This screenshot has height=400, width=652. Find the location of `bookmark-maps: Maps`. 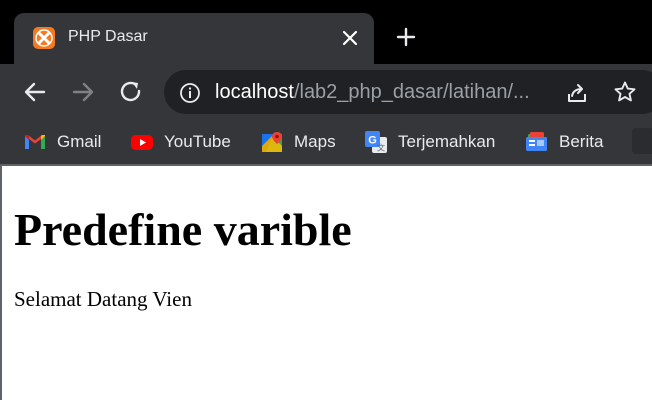

bookmark-maps: Maps is located at coordinates (298, 142).